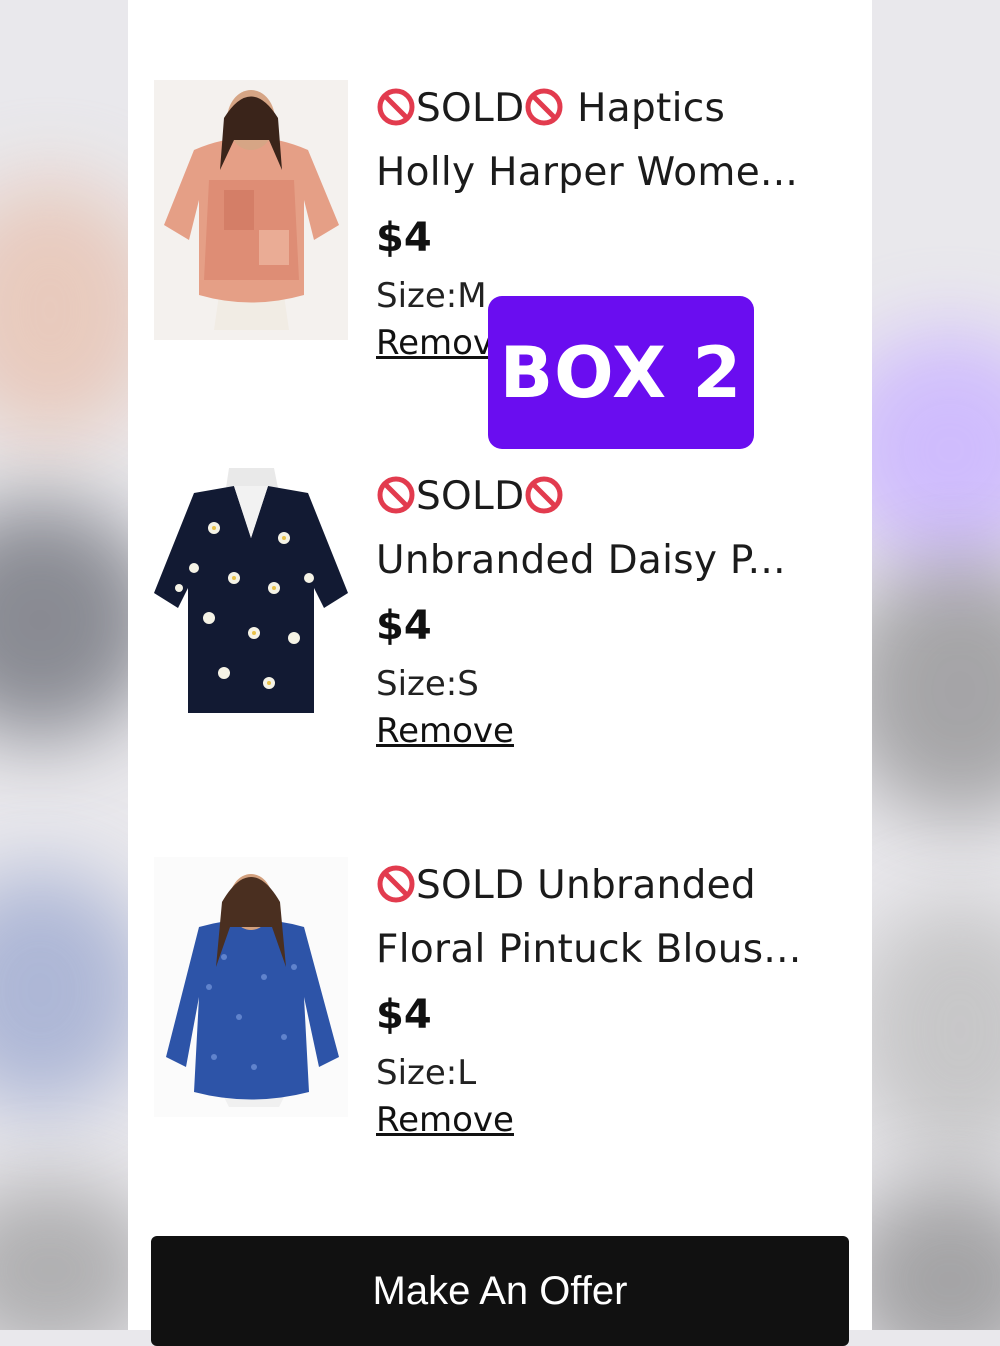  What do you see at coordinates (427, 684) in the screenshot?
I see `item-size: Size:S` at bounding box center [427, 684].